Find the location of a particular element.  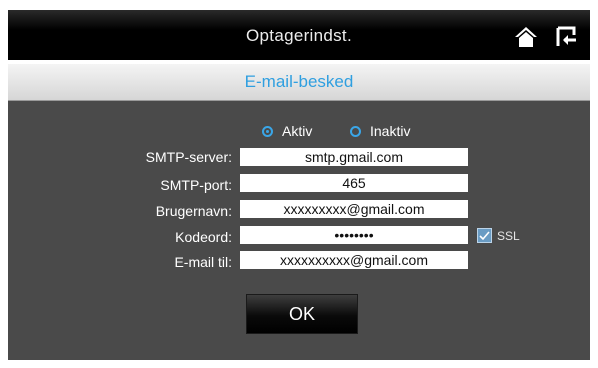

section-title: E-mail-besked is located at coordinates (299, 81).